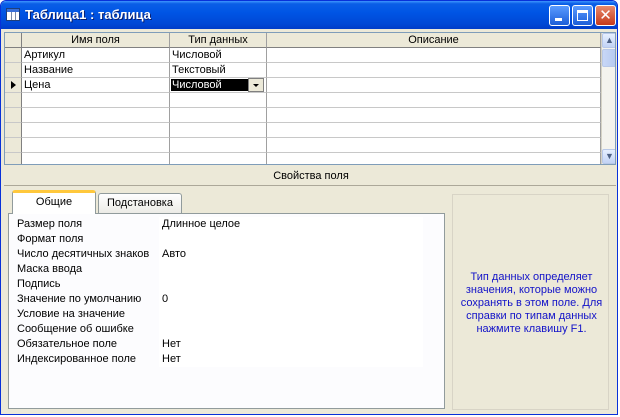 This screenshot has height=417, width=620. Describe the element at coordinates (291, 224) in the screenshot. I see `property-value: Длинное целое` at that location.